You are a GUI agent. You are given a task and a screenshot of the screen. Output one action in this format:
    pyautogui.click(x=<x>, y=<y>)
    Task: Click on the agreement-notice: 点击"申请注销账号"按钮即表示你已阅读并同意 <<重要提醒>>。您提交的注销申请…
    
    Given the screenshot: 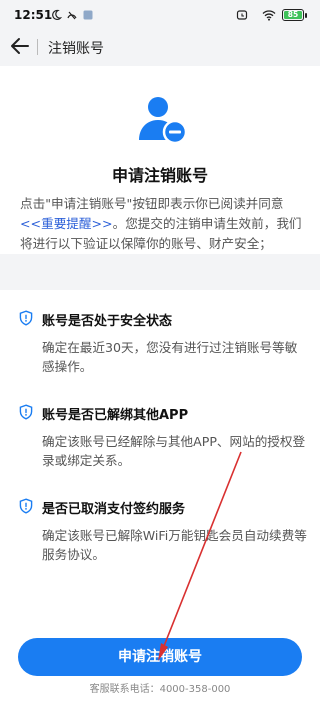 What is the action you would take?
    pyautogui.click(x=162, y=224)
    